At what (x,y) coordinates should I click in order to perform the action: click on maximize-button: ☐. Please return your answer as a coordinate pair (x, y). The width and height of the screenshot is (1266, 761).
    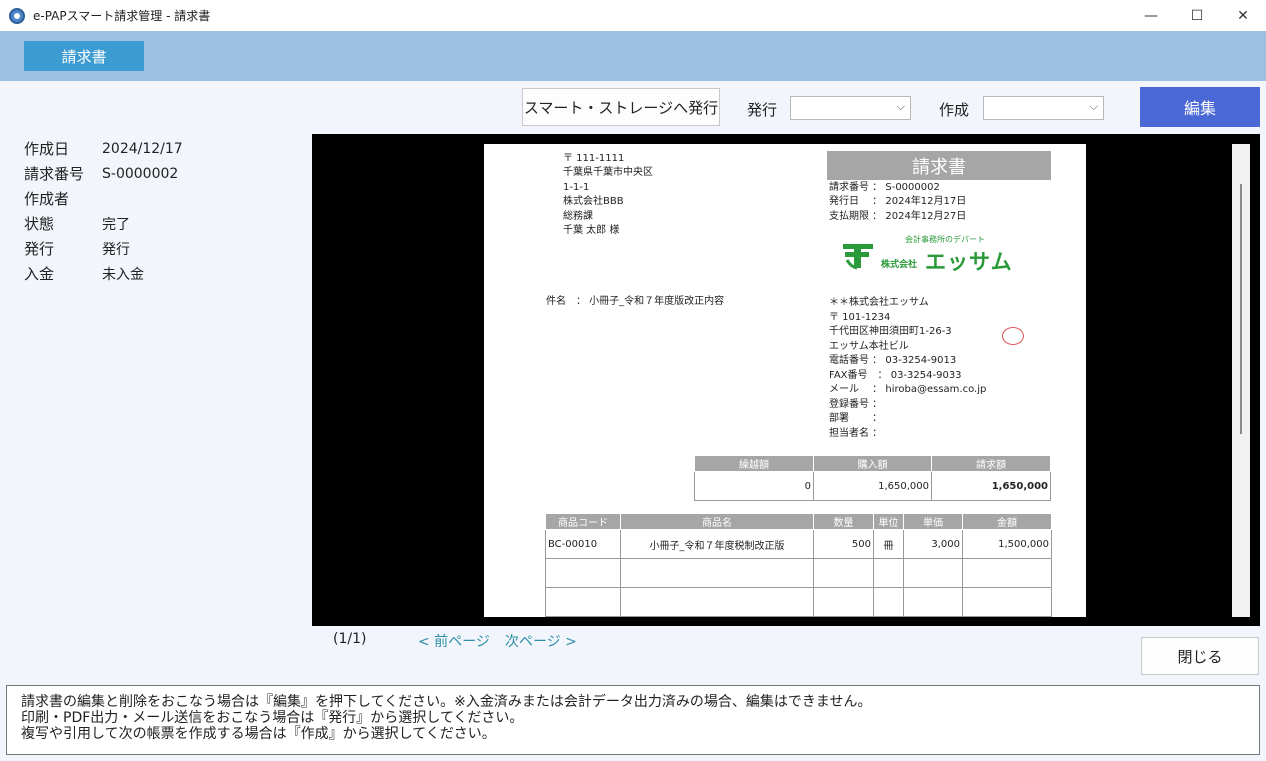
    Looking at the image, I should click on (1197, 15).